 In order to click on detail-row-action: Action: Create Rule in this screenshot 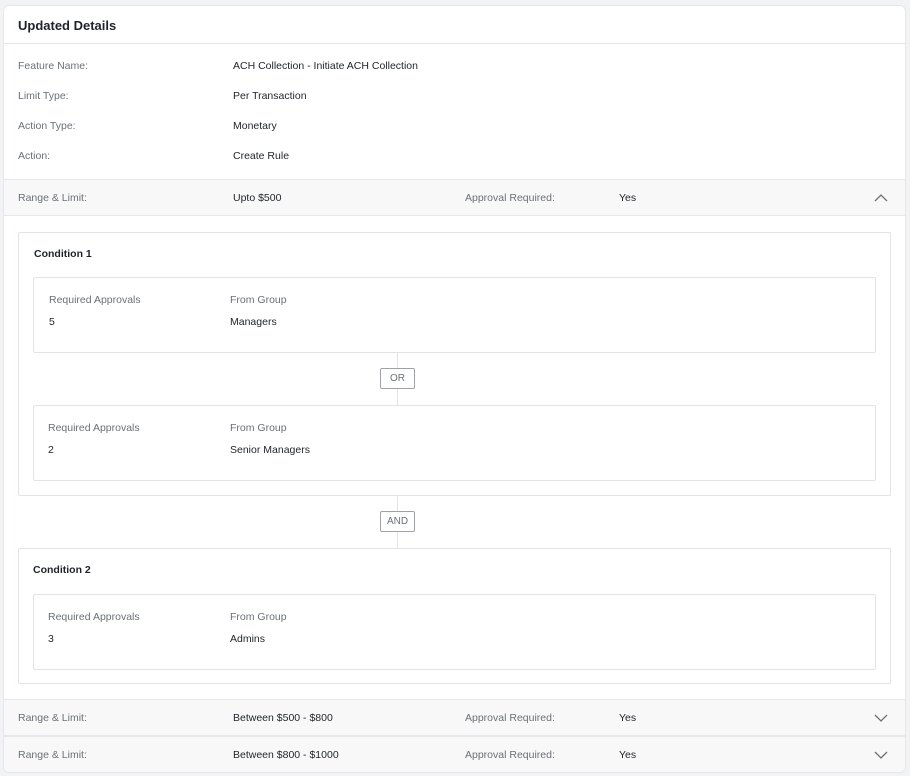, I will do `click(153, 156)`.